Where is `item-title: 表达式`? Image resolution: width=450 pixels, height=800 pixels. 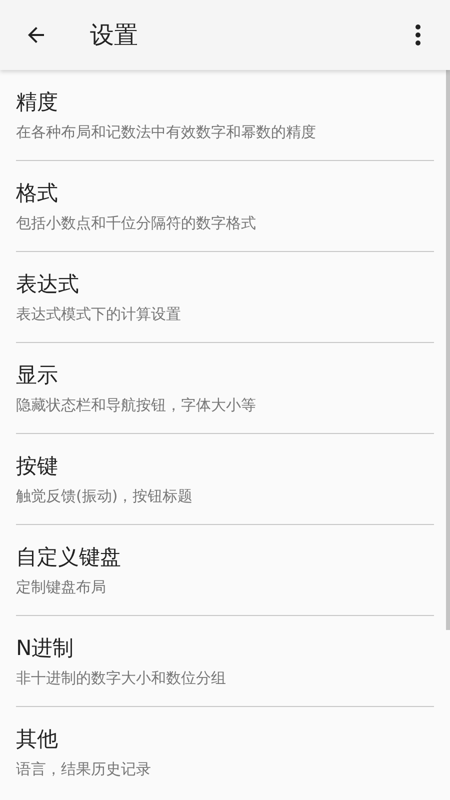 item-title: 表达式 is located at coordinates (48, 283).